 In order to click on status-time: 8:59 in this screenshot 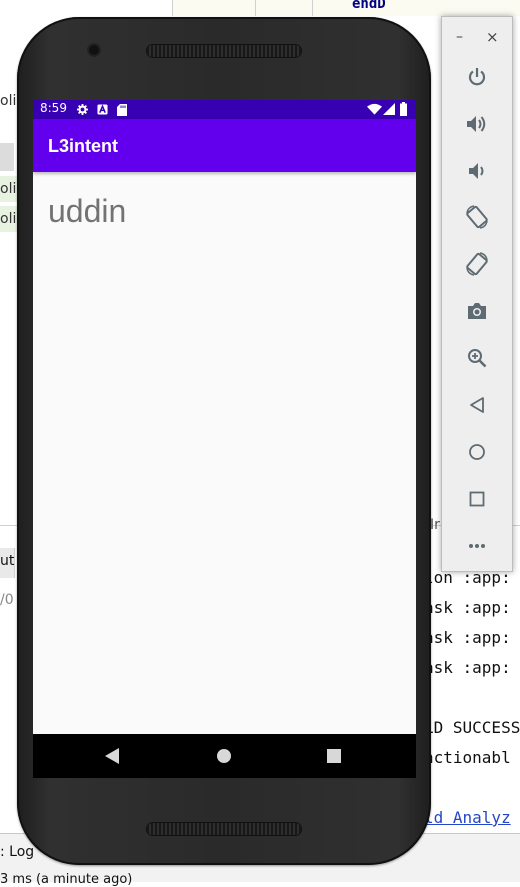, I will do `click(53, 108)`.